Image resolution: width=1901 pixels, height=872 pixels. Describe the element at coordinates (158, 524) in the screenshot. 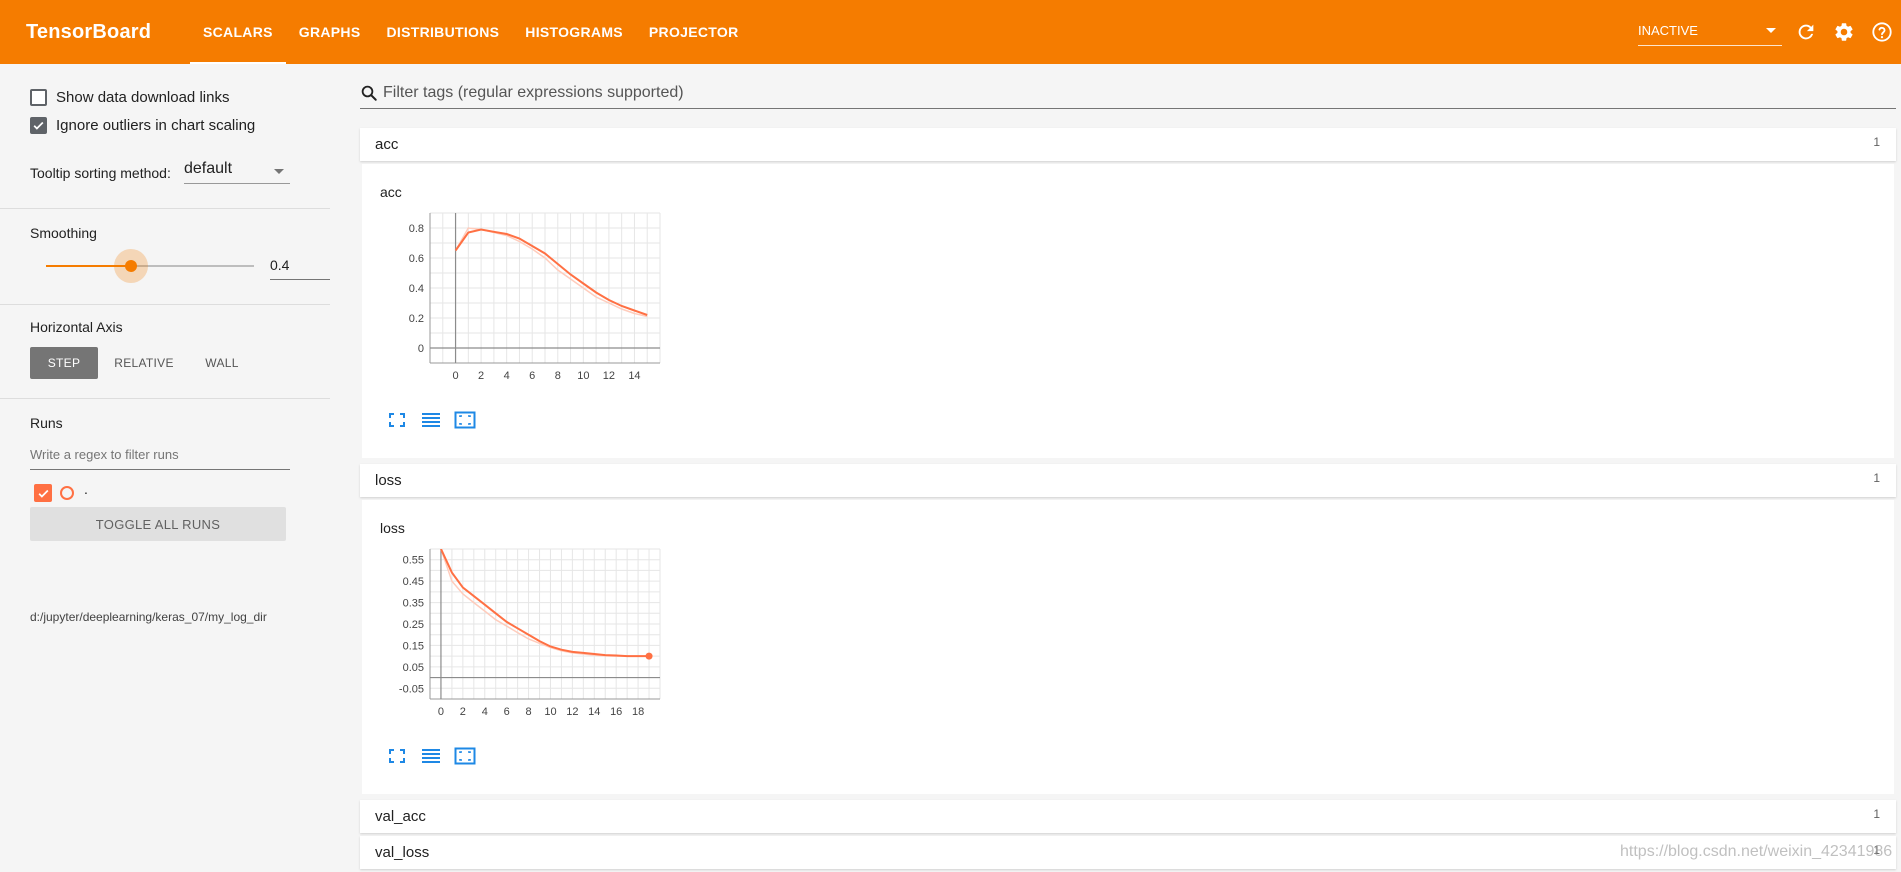

I see `toggle-all-runs-button: TOGGLE ALL RUNS` at that location.